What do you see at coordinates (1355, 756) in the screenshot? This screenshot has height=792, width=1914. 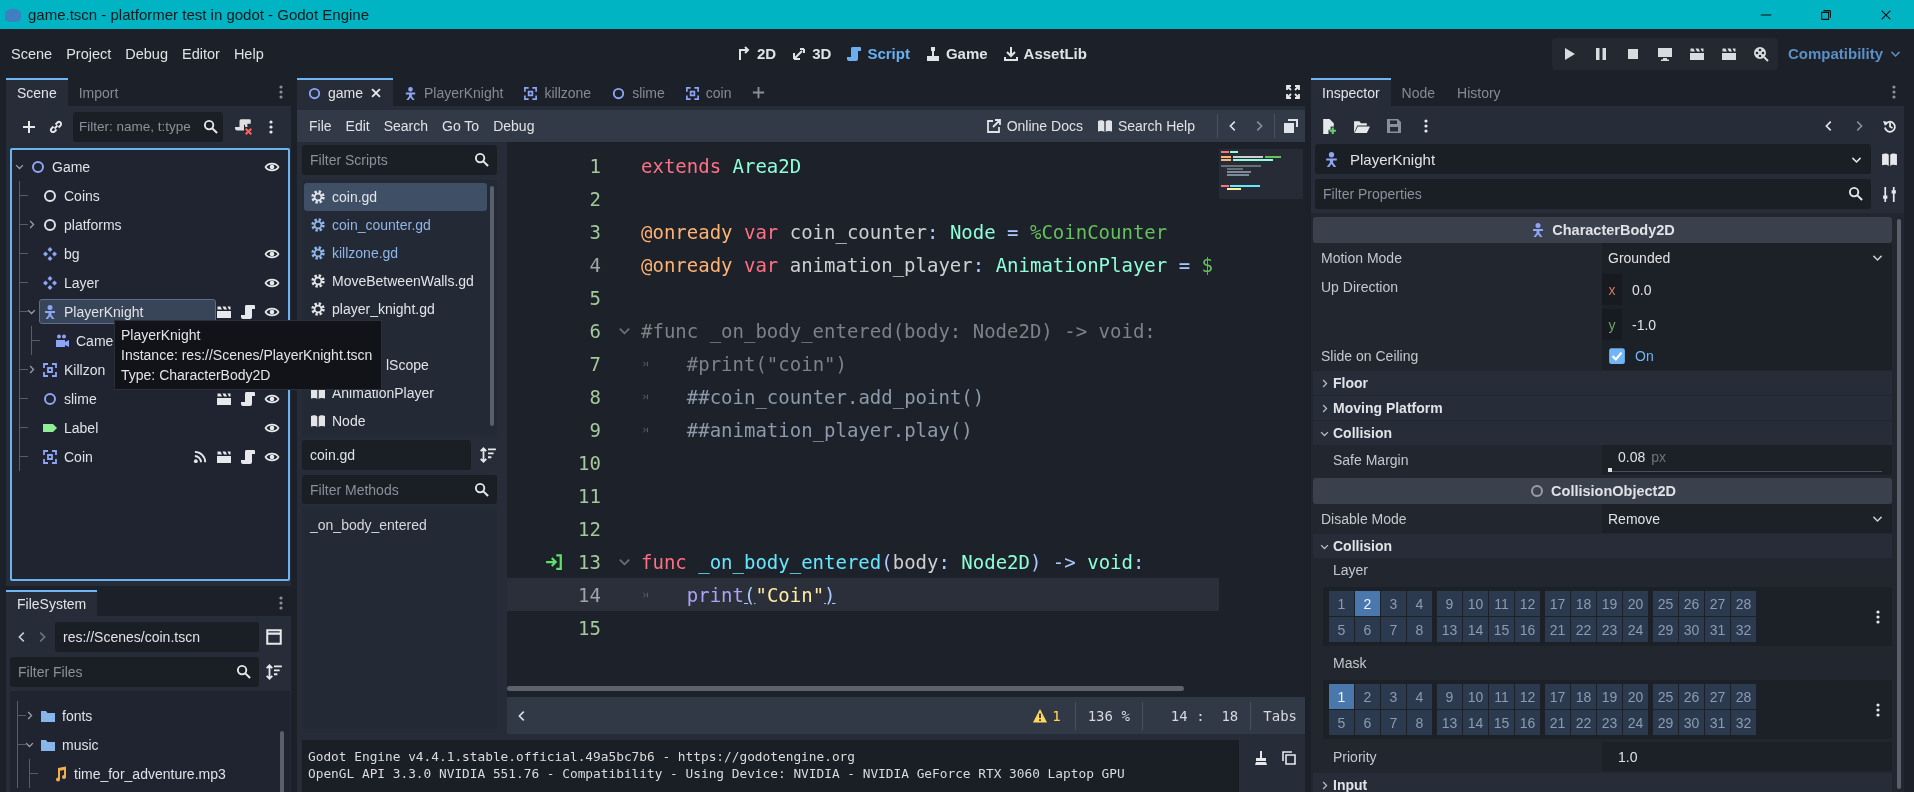 I see `property-label: Priority` at bounding box center [1355, 756].